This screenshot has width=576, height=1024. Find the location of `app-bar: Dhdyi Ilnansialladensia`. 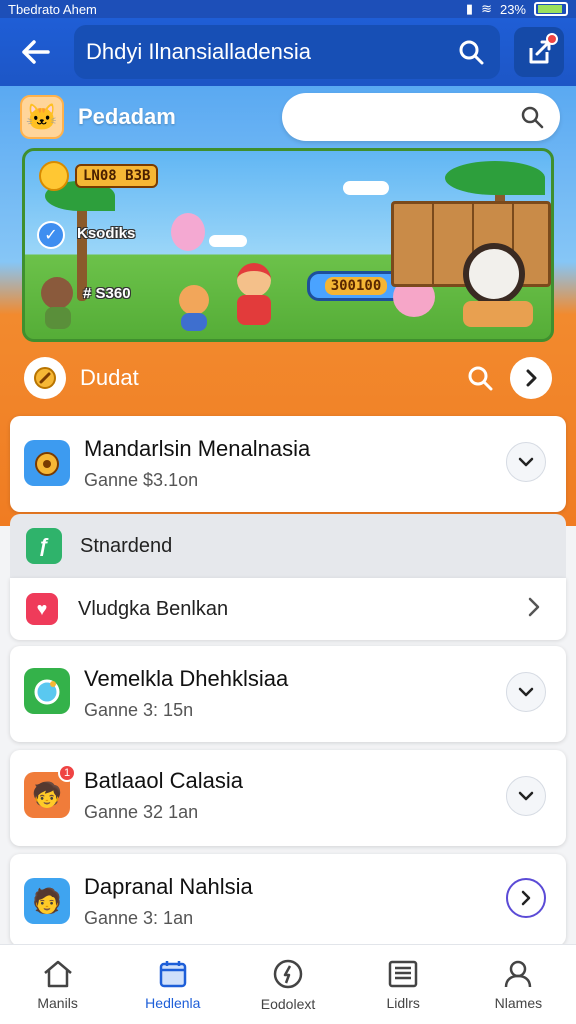

app-bar: Dhdyi Ilnansialladensia is located at coordinates (288, 52).